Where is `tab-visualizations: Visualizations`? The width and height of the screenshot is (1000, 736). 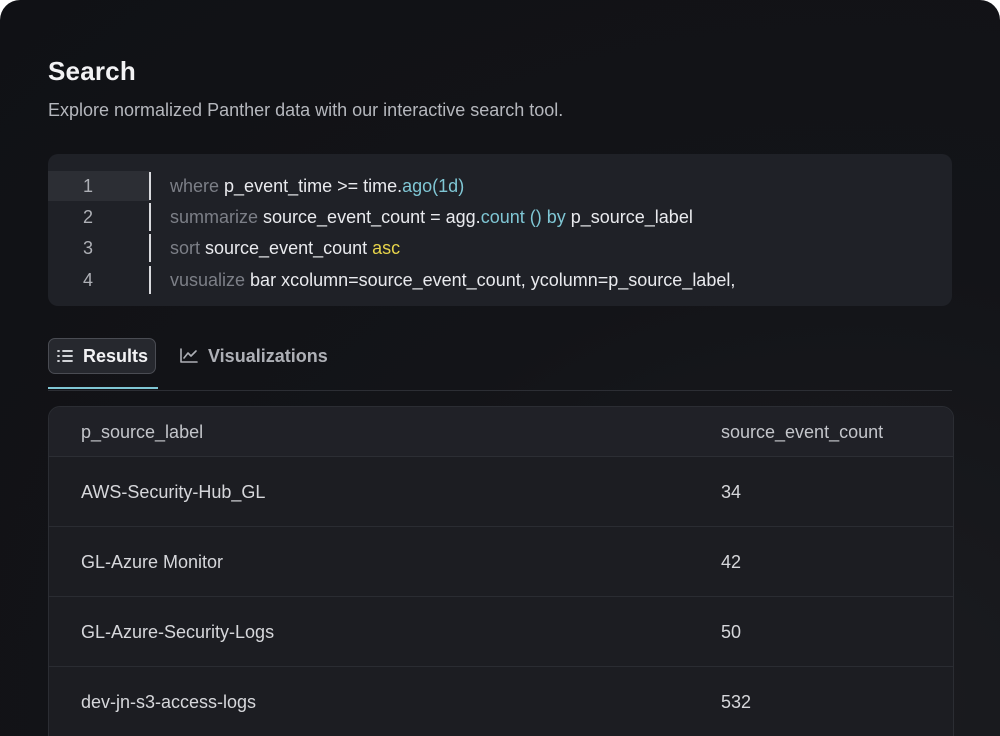 tab-visualizations: Visualizations is located at coordinates (253, 356).